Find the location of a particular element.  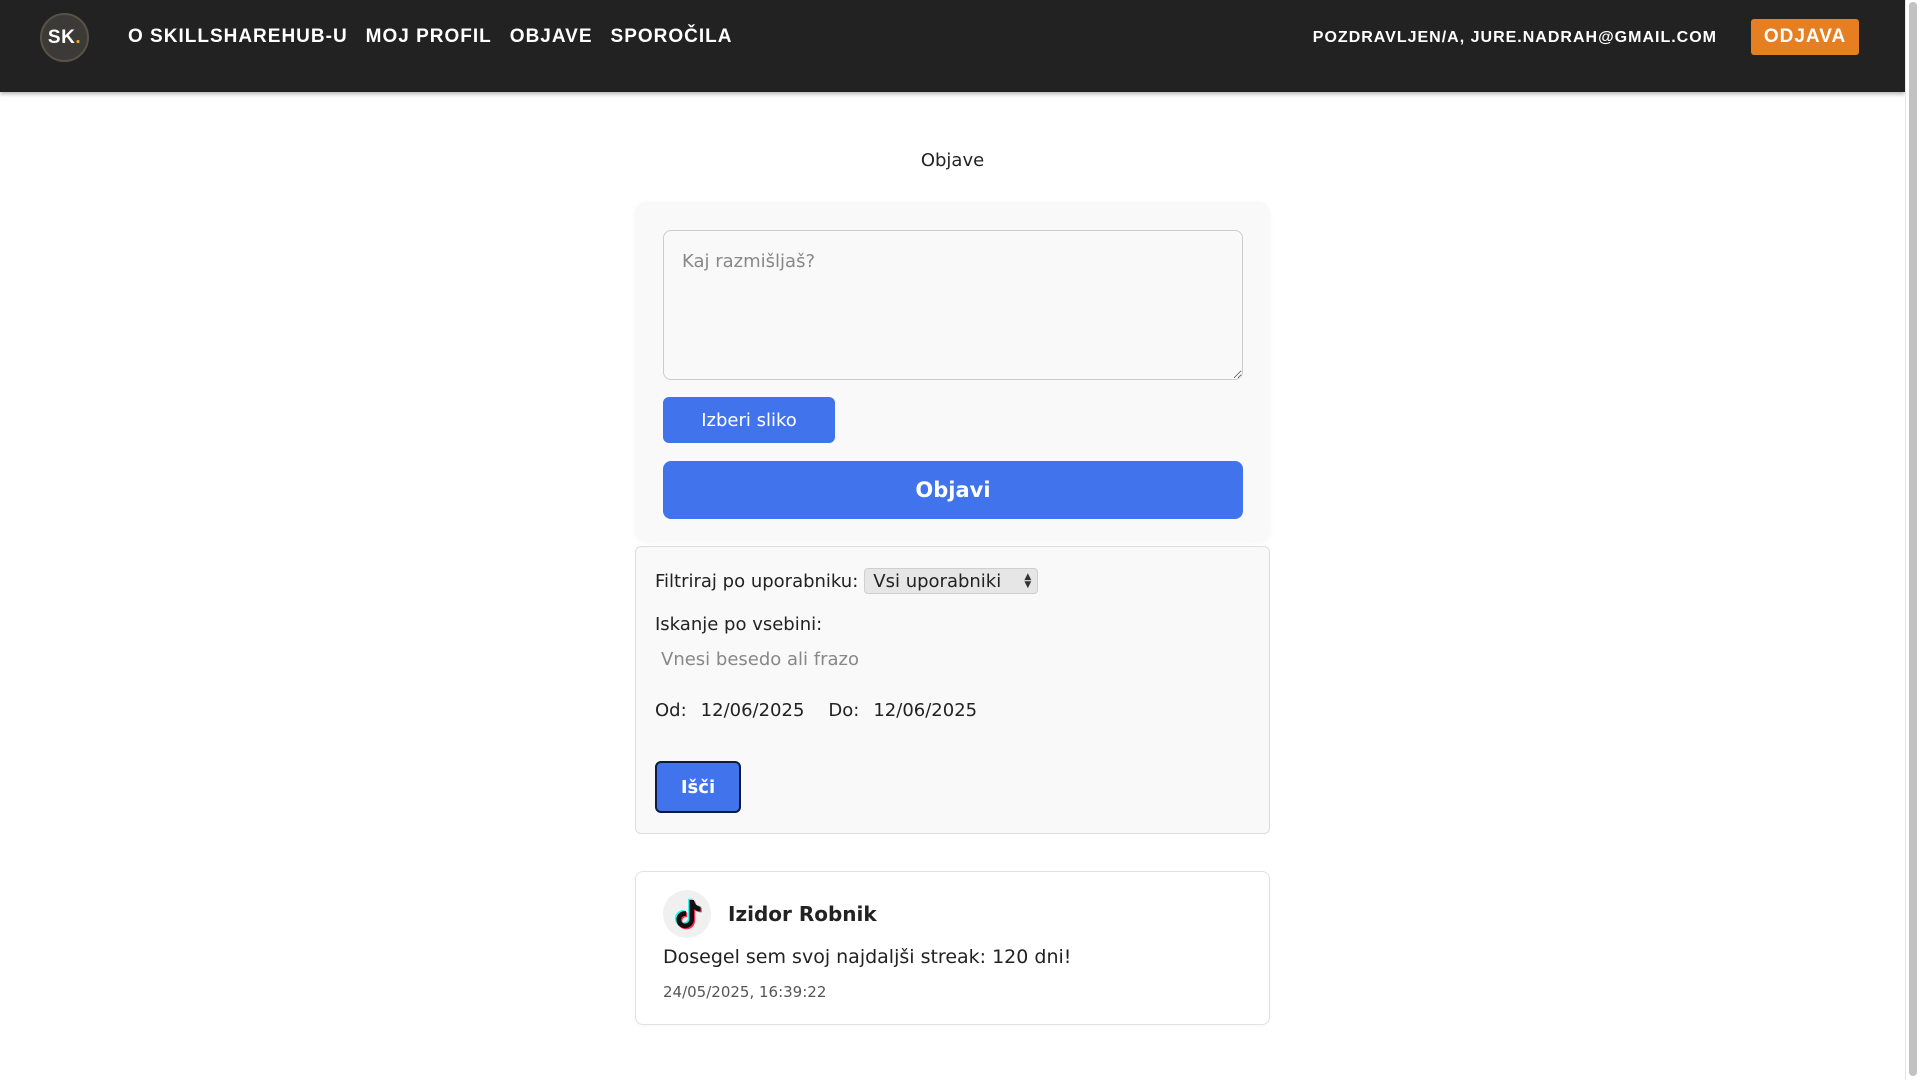

avatar is located at coordinates (687, 914).